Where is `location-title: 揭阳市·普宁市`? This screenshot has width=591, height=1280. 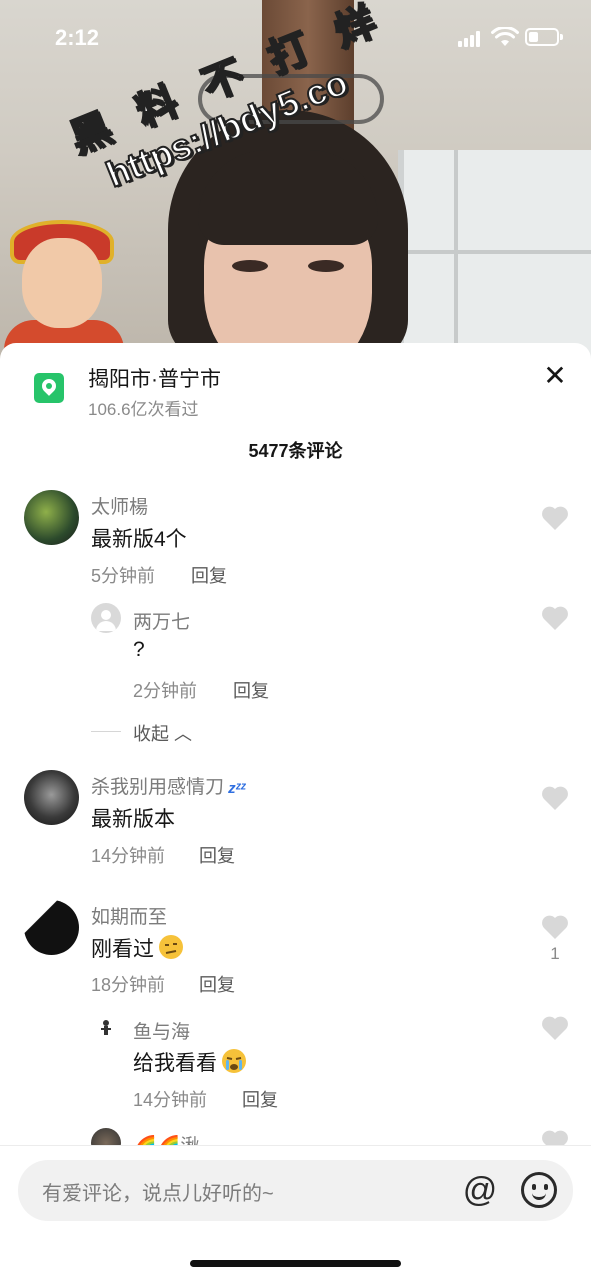
location-title: 揭阳市·普宁市 is located at coordinates (154, 378).